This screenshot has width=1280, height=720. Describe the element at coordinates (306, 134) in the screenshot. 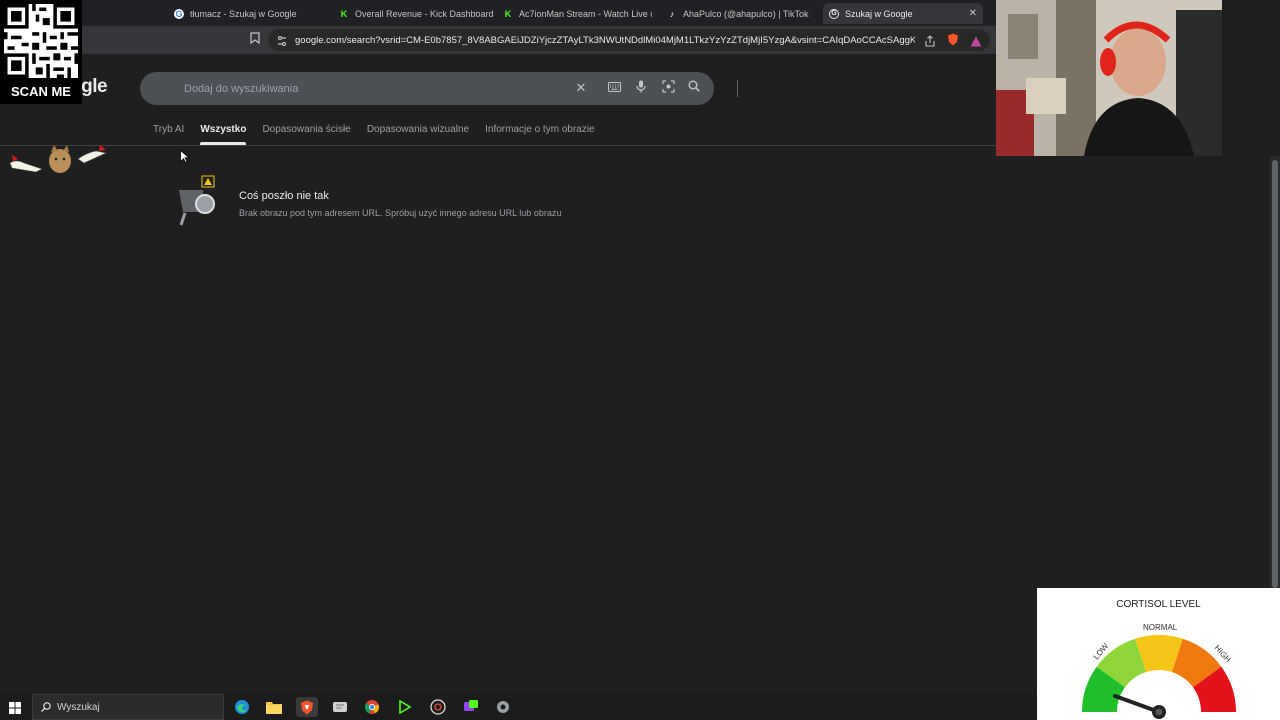

I see `tab-exact-matches: Dopasowania ścisłe` at that location.